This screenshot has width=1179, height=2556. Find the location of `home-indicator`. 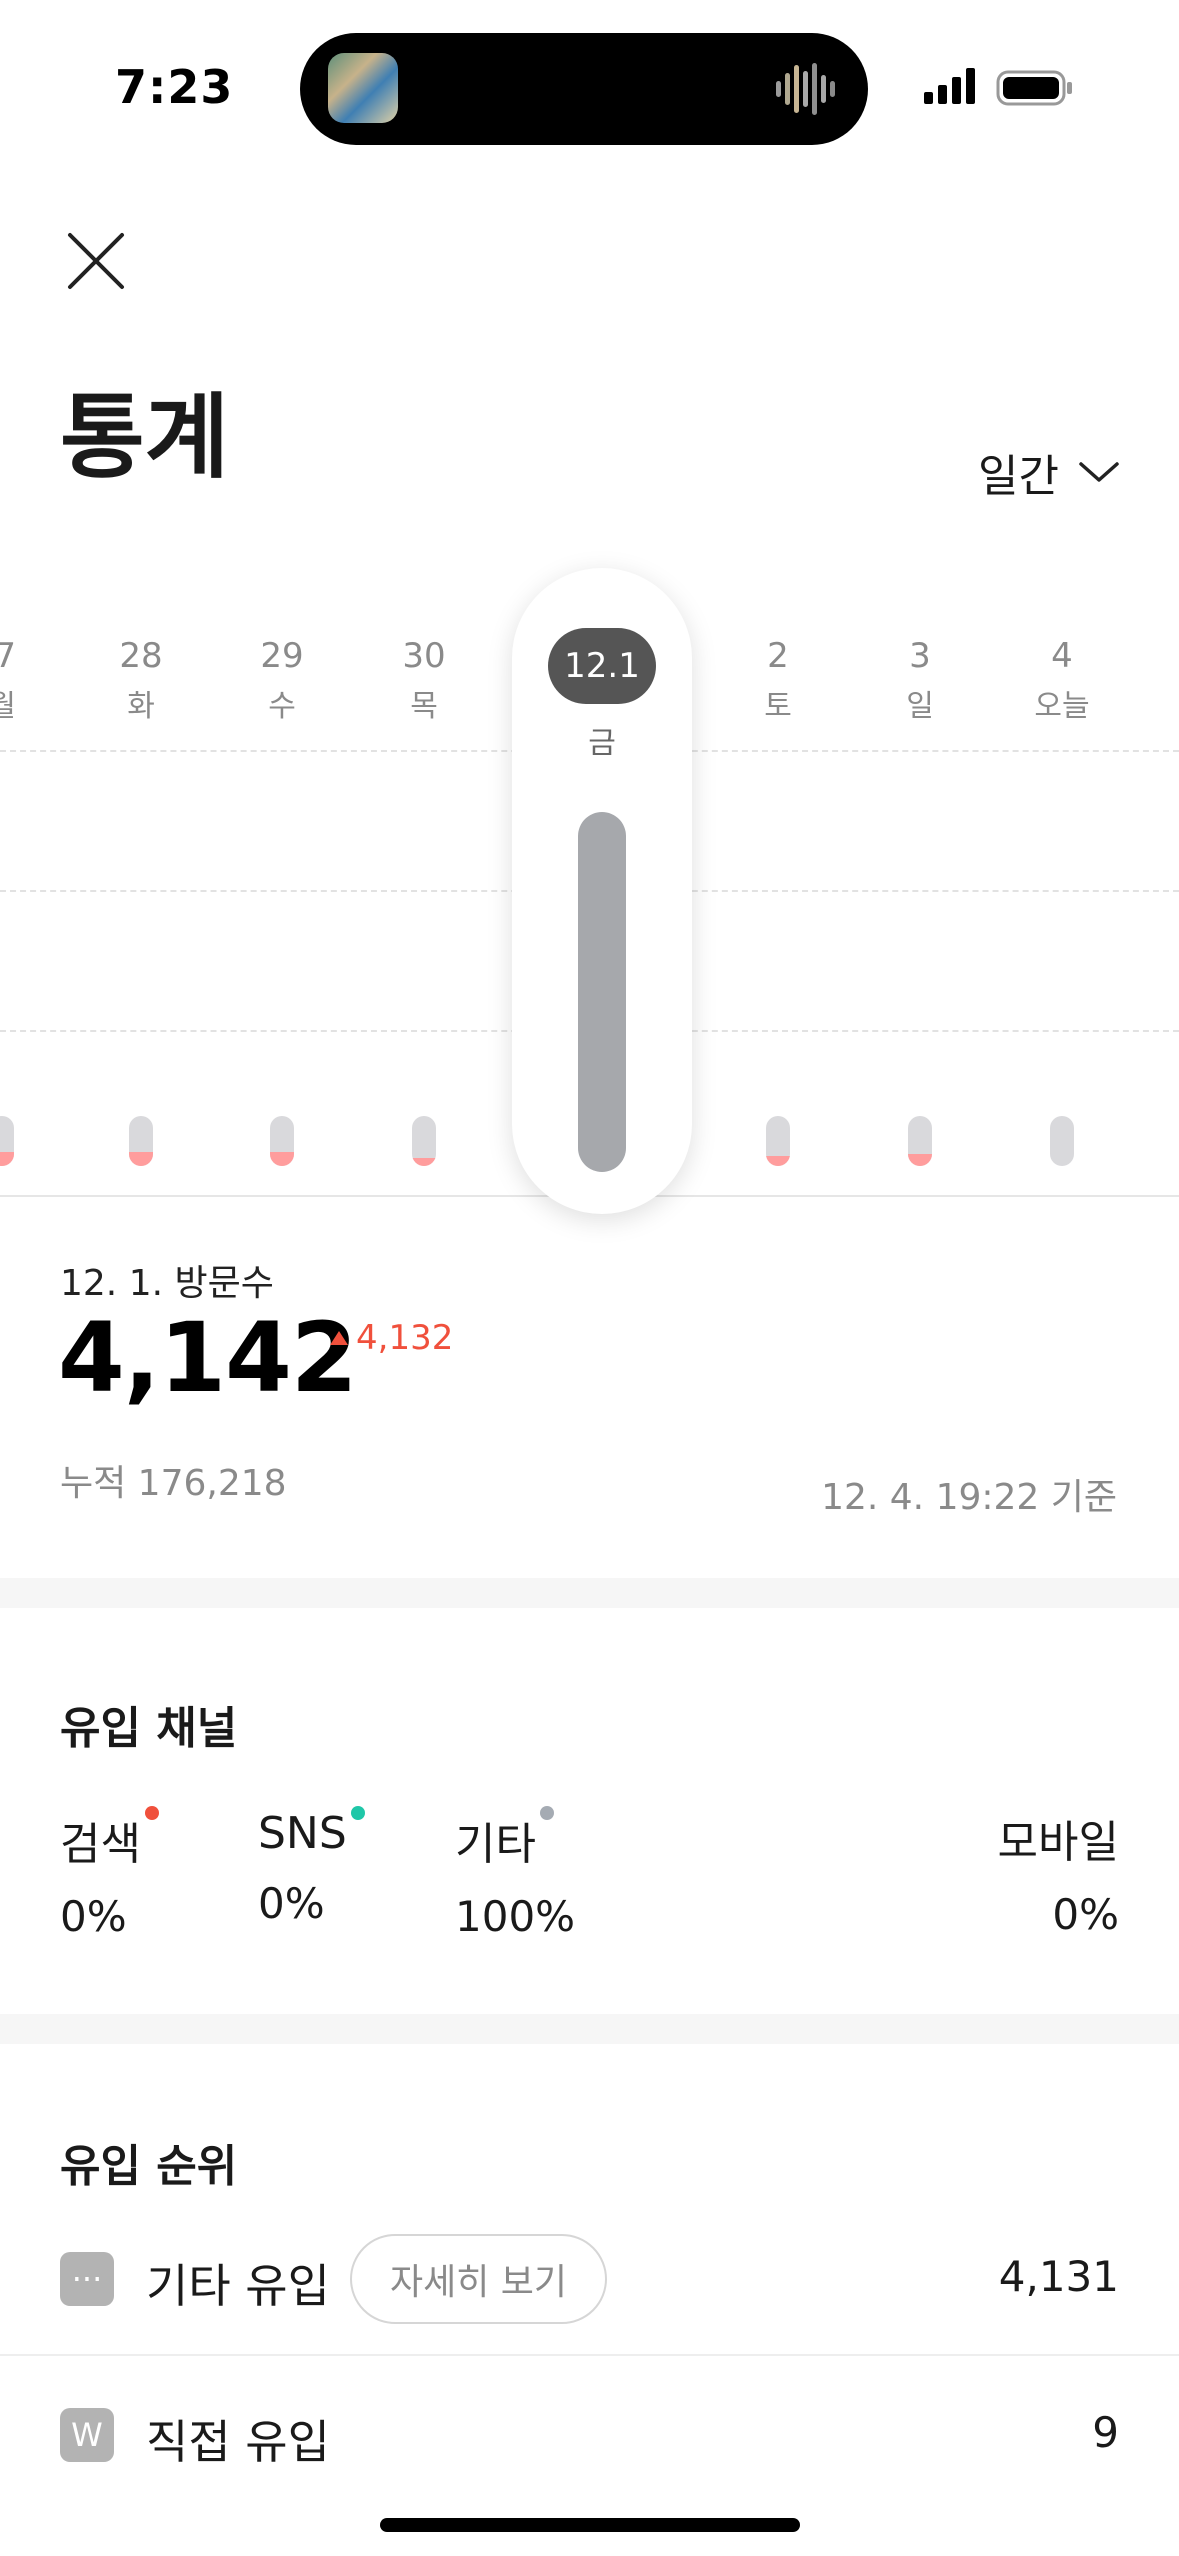

home-indicator is located at coordinates (590, 2525).